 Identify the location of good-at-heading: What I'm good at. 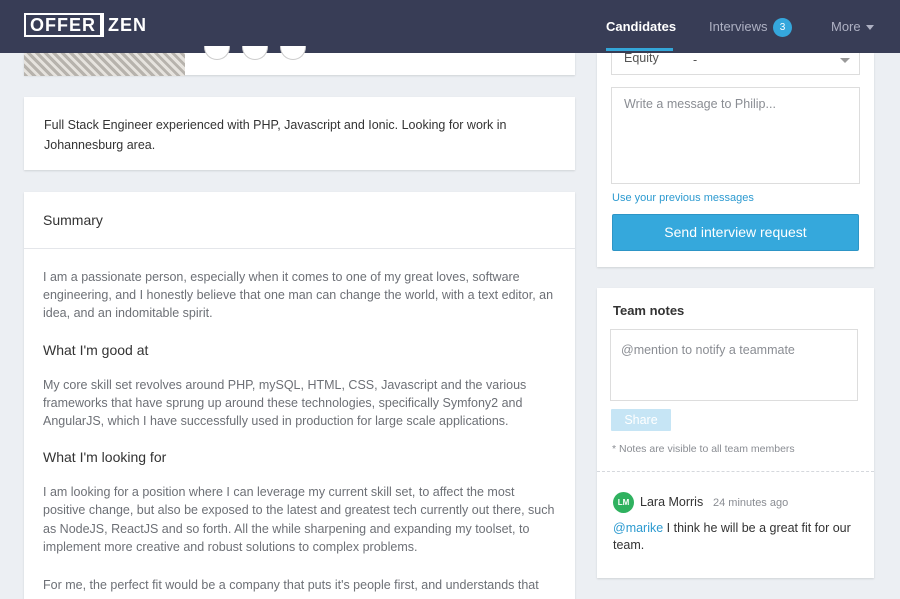
(96, 349).